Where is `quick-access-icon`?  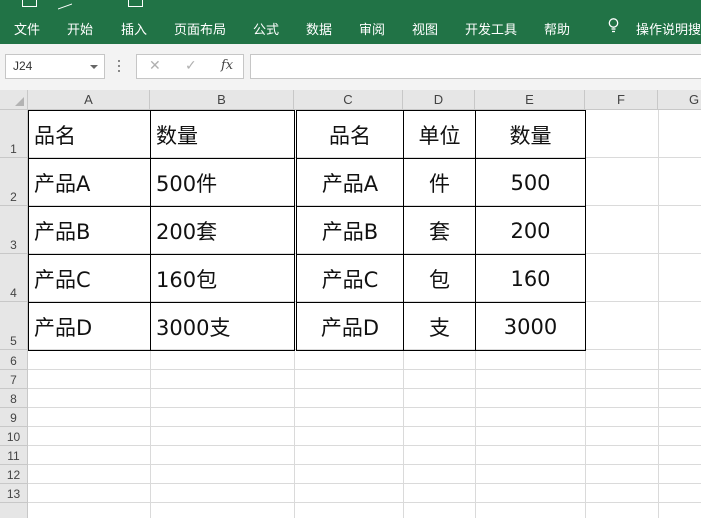
quick-access-icon is located at coordinates (135, 3).